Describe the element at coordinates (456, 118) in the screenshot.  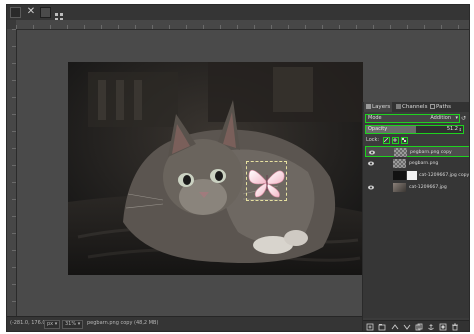
I see `chevron-down-icon: ▾` at that location.